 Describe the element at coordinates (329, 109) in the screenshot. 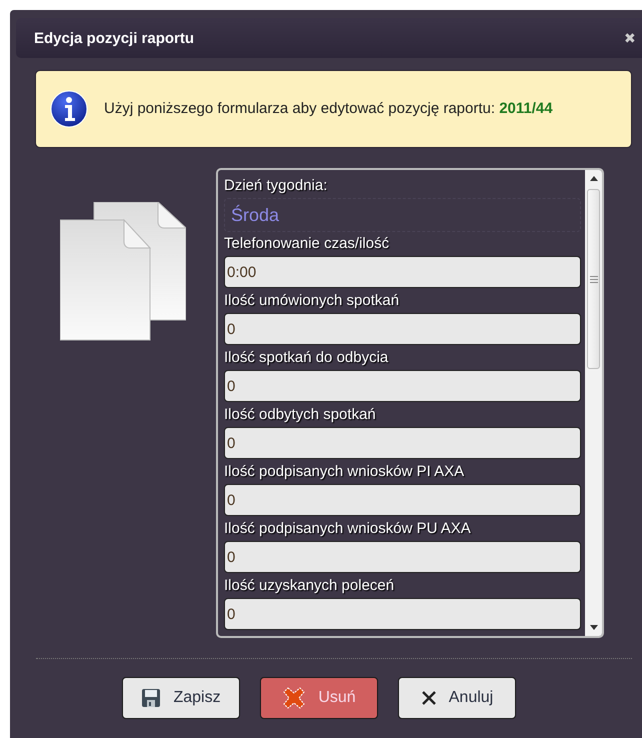

I see `info-message: Użyj poniższego formularza aby edytować pozycję raportu: 2011/44` at that location.